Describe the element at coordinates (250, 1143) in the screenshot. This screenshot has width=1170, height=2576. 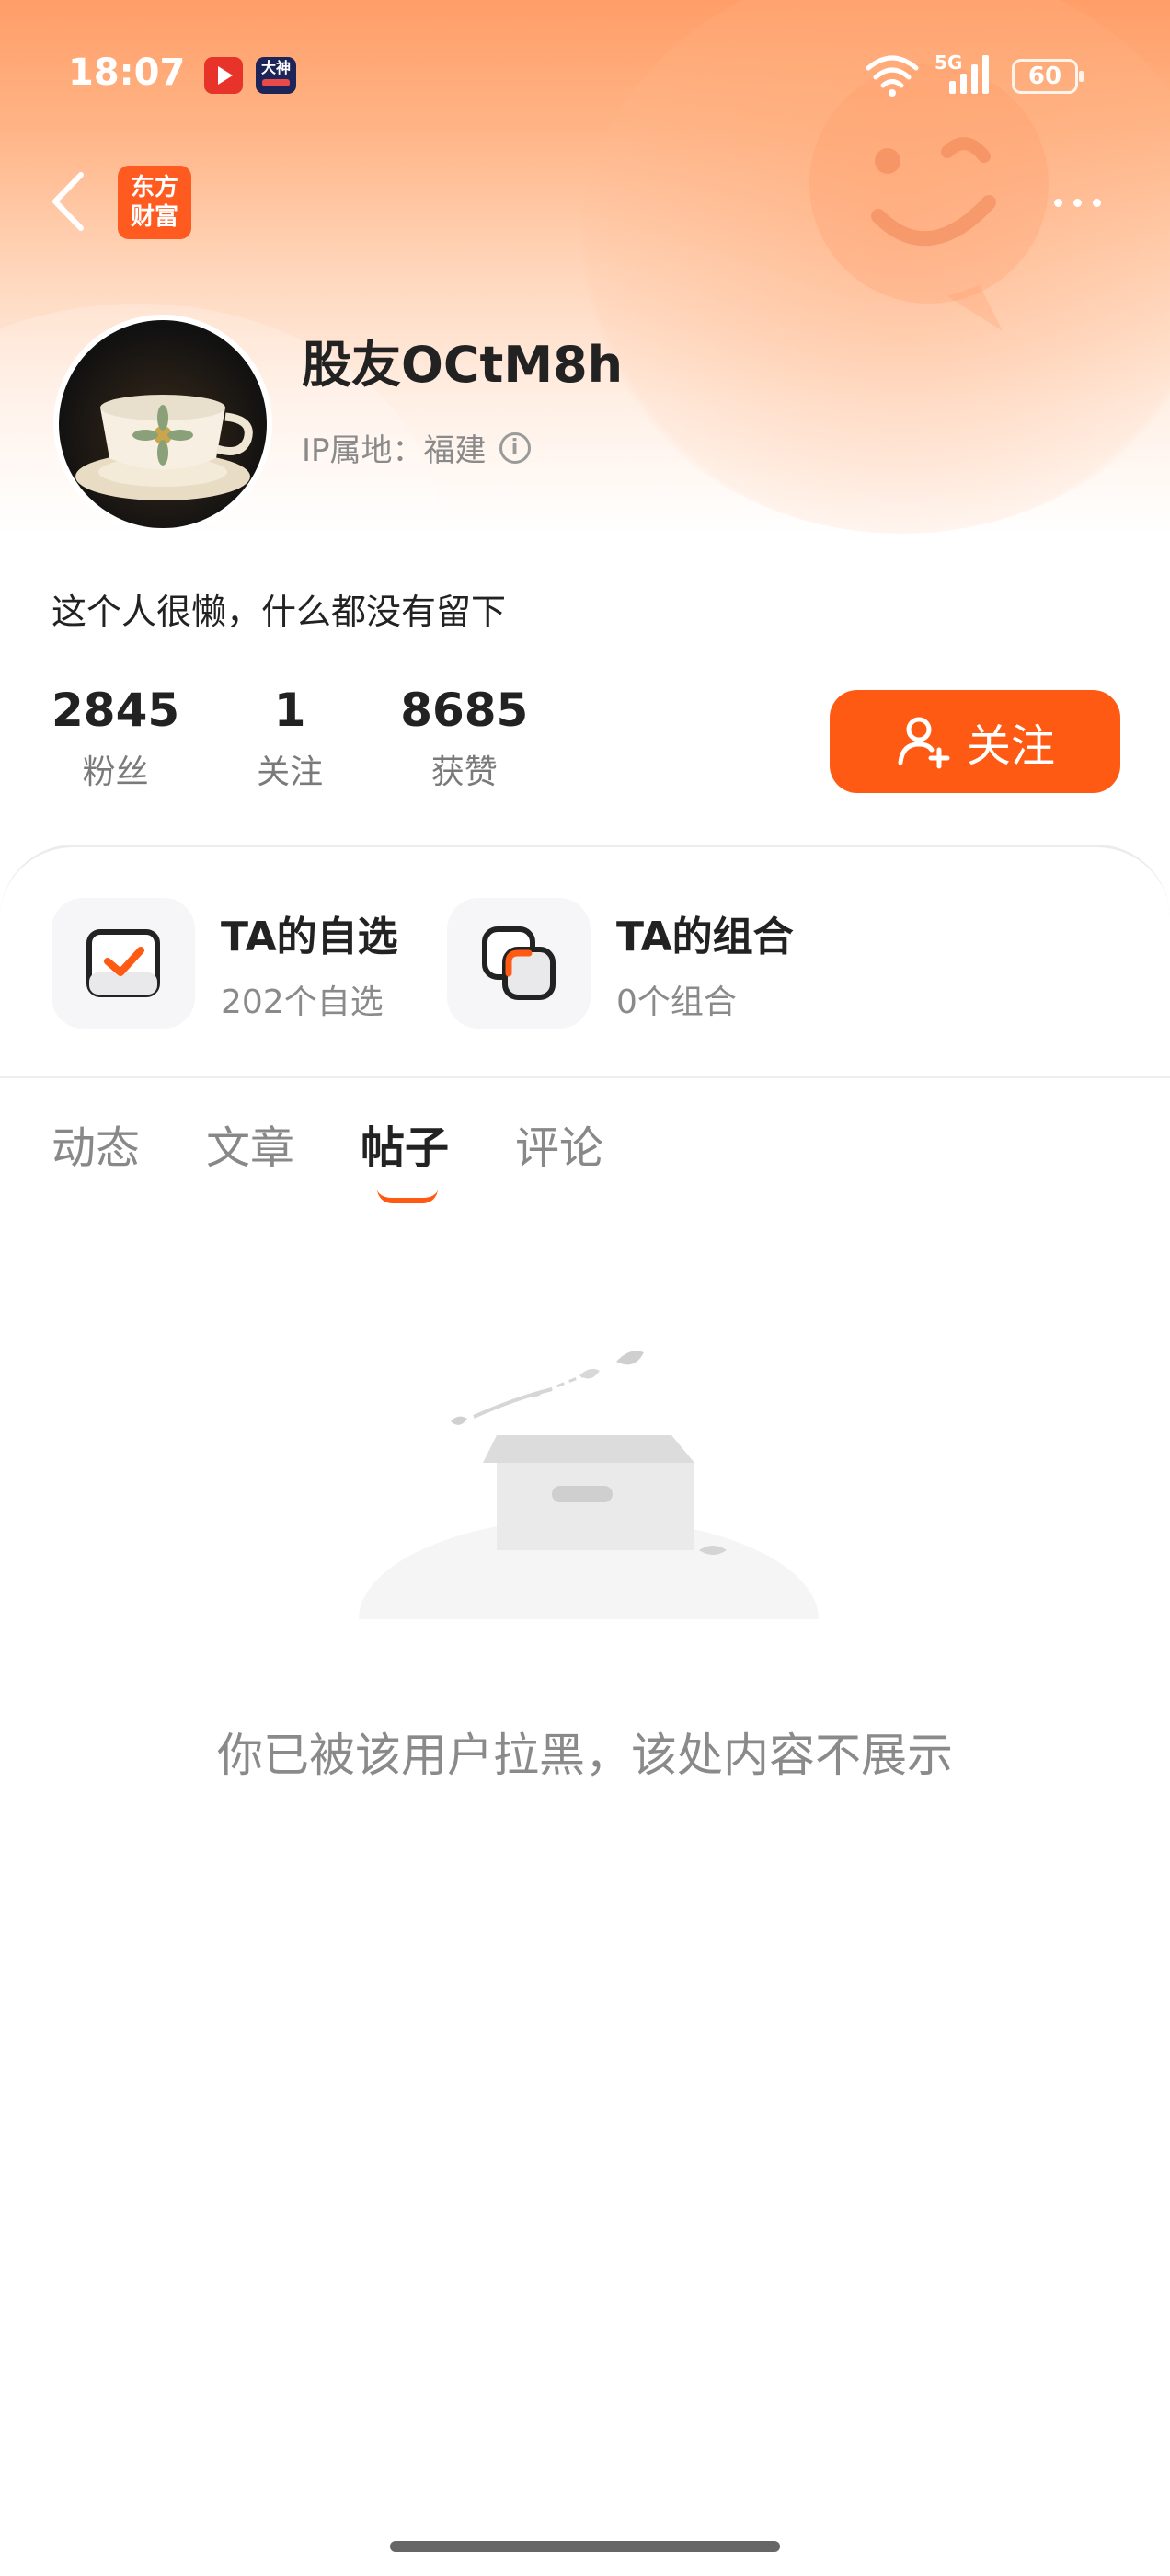
I see `tab-articles: 文章` at that location.